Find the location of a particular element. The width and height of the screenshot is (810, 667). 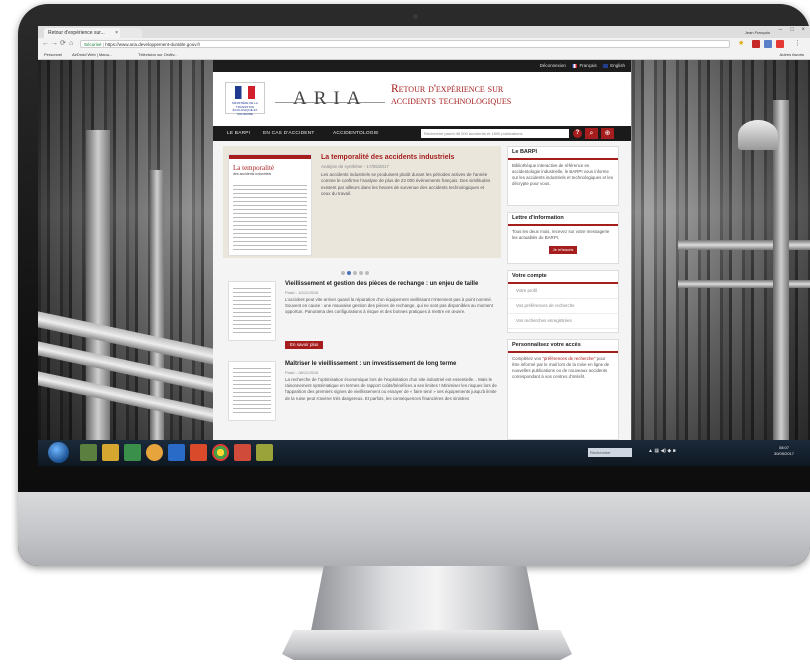

help-button: ? is located at coordinates (577, 133).